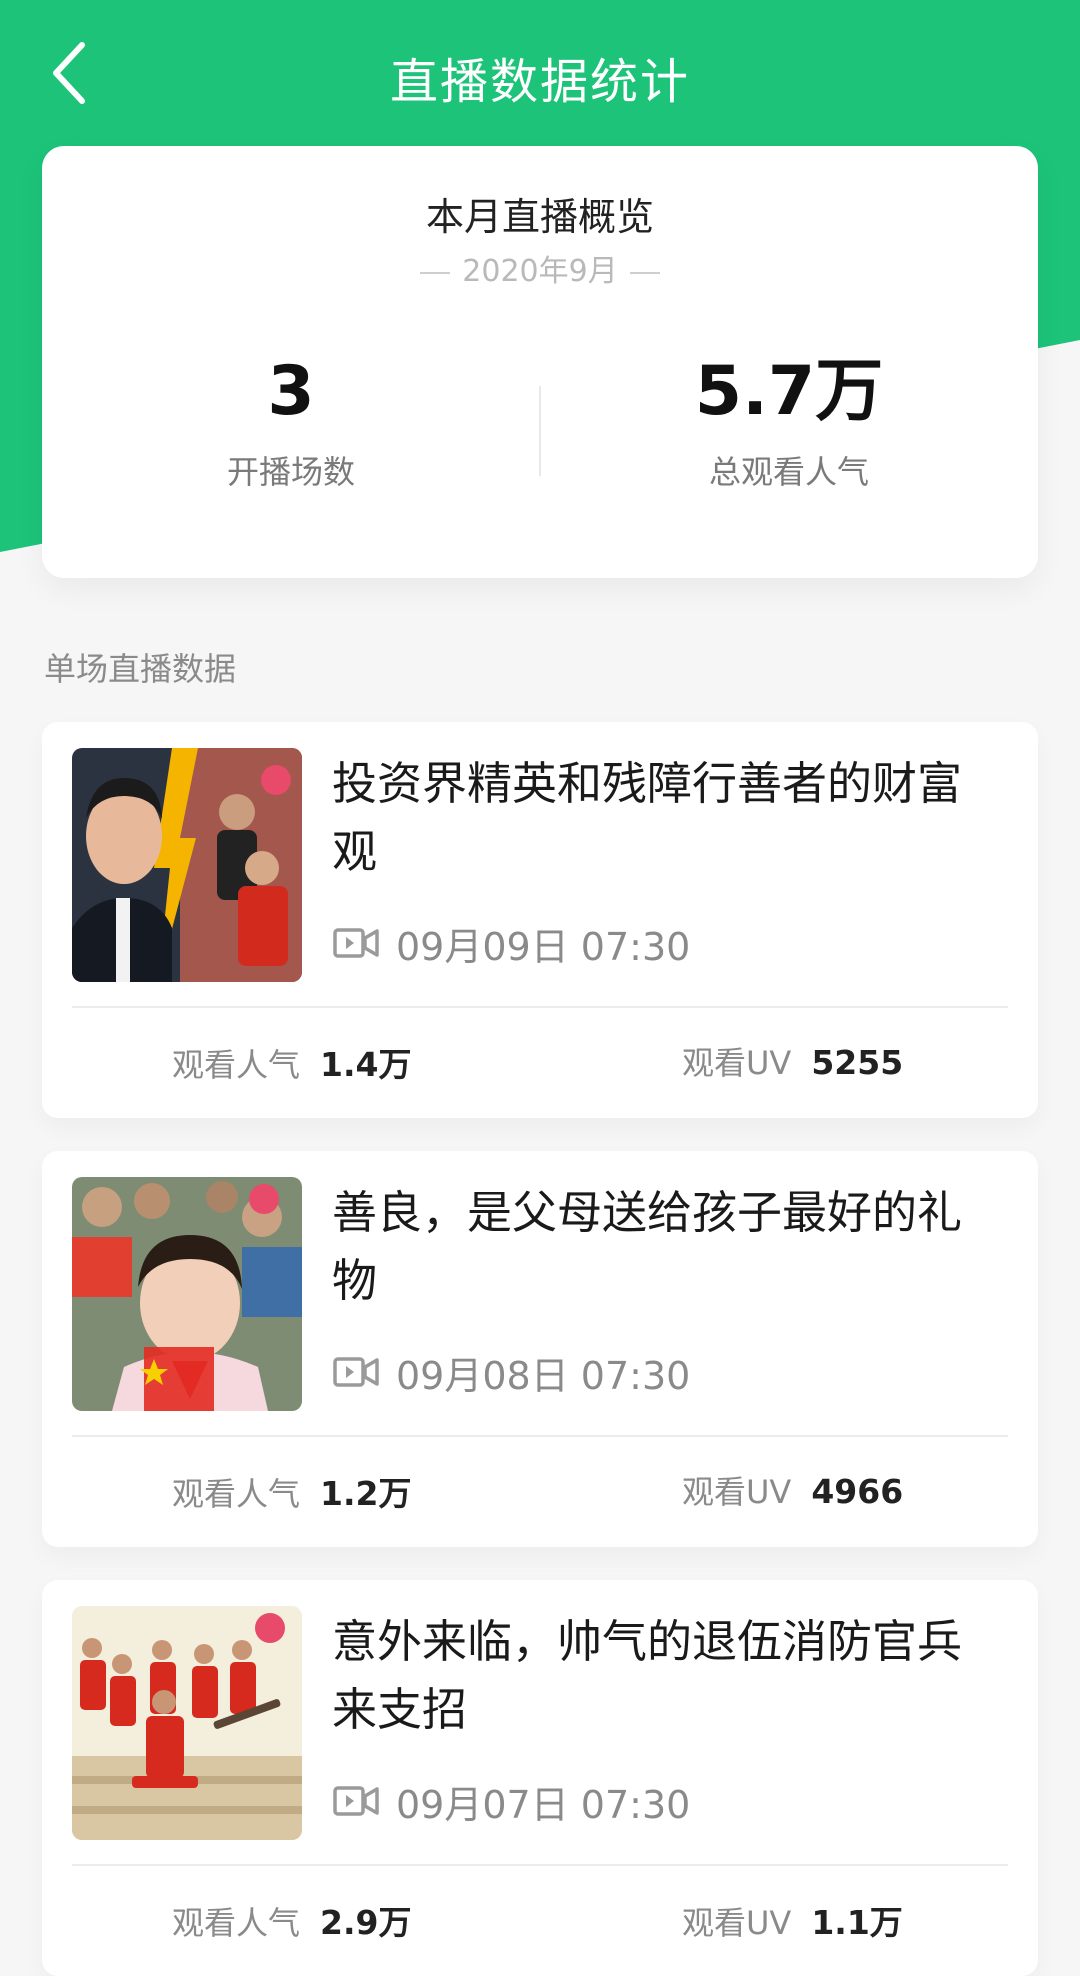  Describe the element at coordinates (366, 1064) in the screenshot. I see `metric-value: 1.4万` at that location.